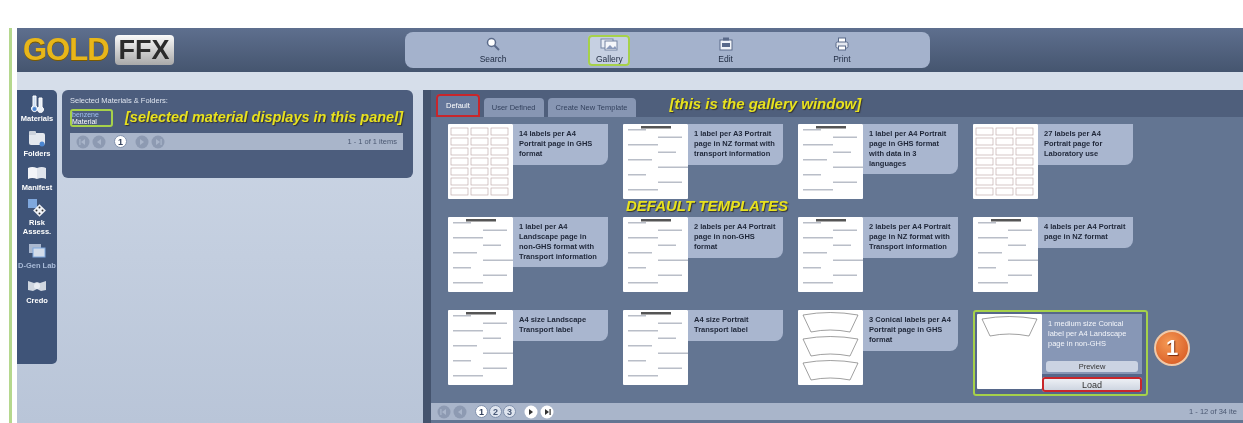 The height and width of the screenshot is (423, 1243). What do you see at coordinates (66, 50) in the screenshot?
I see `logo-text: GOLD` at bounding box center [66, 50].